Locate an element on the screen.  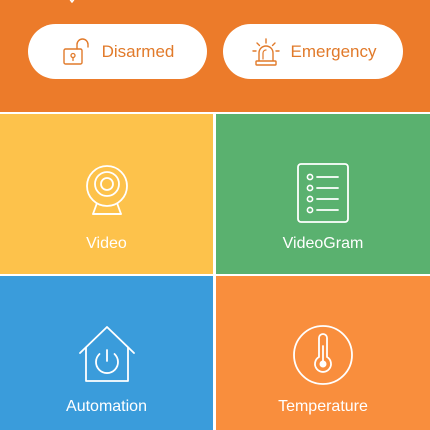
emergency-label: Emergency is located at coordinates (333, 51).